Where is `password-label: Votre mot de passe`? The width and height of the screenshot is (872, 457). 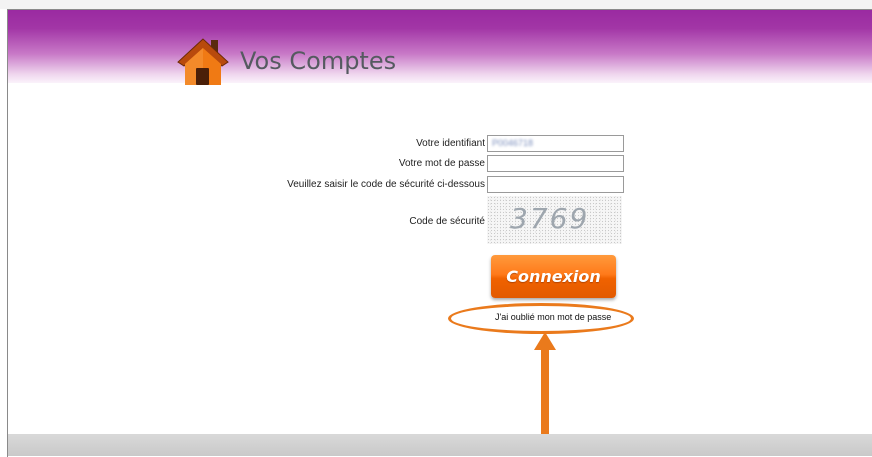 password-label: Votre mot de passe is located at coordinates (441, 163).